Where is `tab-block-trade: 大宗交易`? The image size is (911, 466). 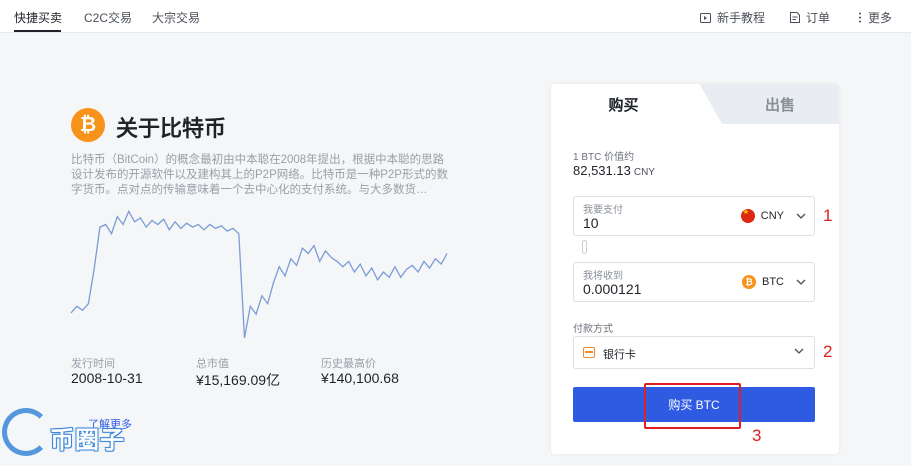 tab-block-trade: 大宗交易 is located at coordinates (176, 17).